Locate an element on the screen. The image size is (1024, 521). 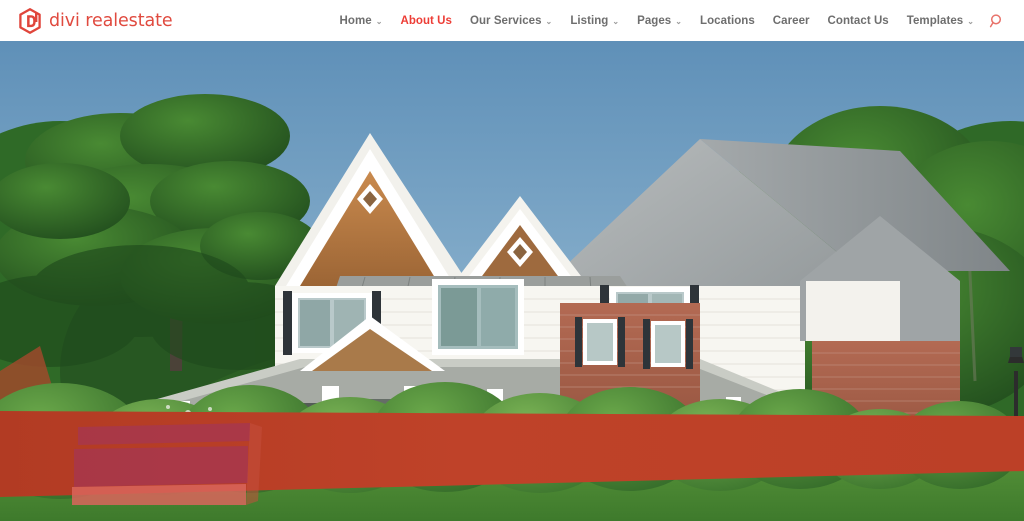
brand-logo-link: divi realestate is located at coordinates (95, 20).